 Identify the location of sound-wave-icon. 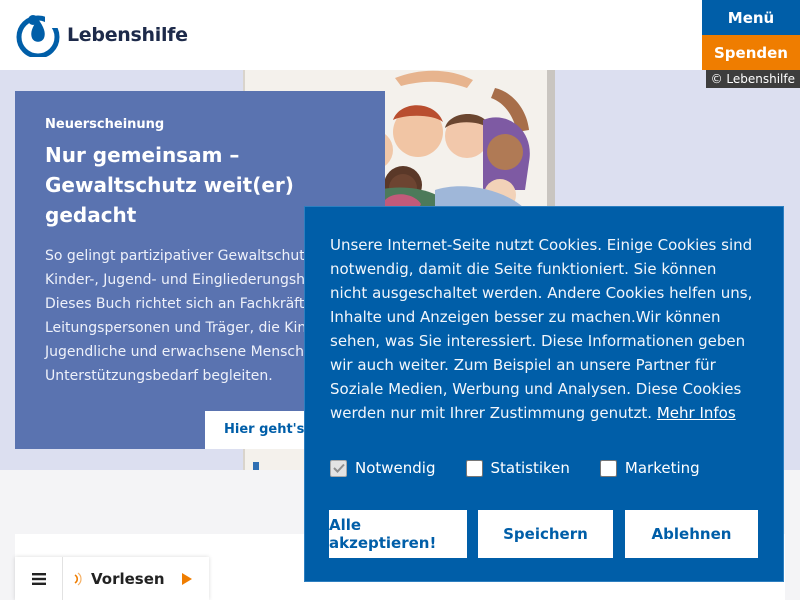
(78, 578).